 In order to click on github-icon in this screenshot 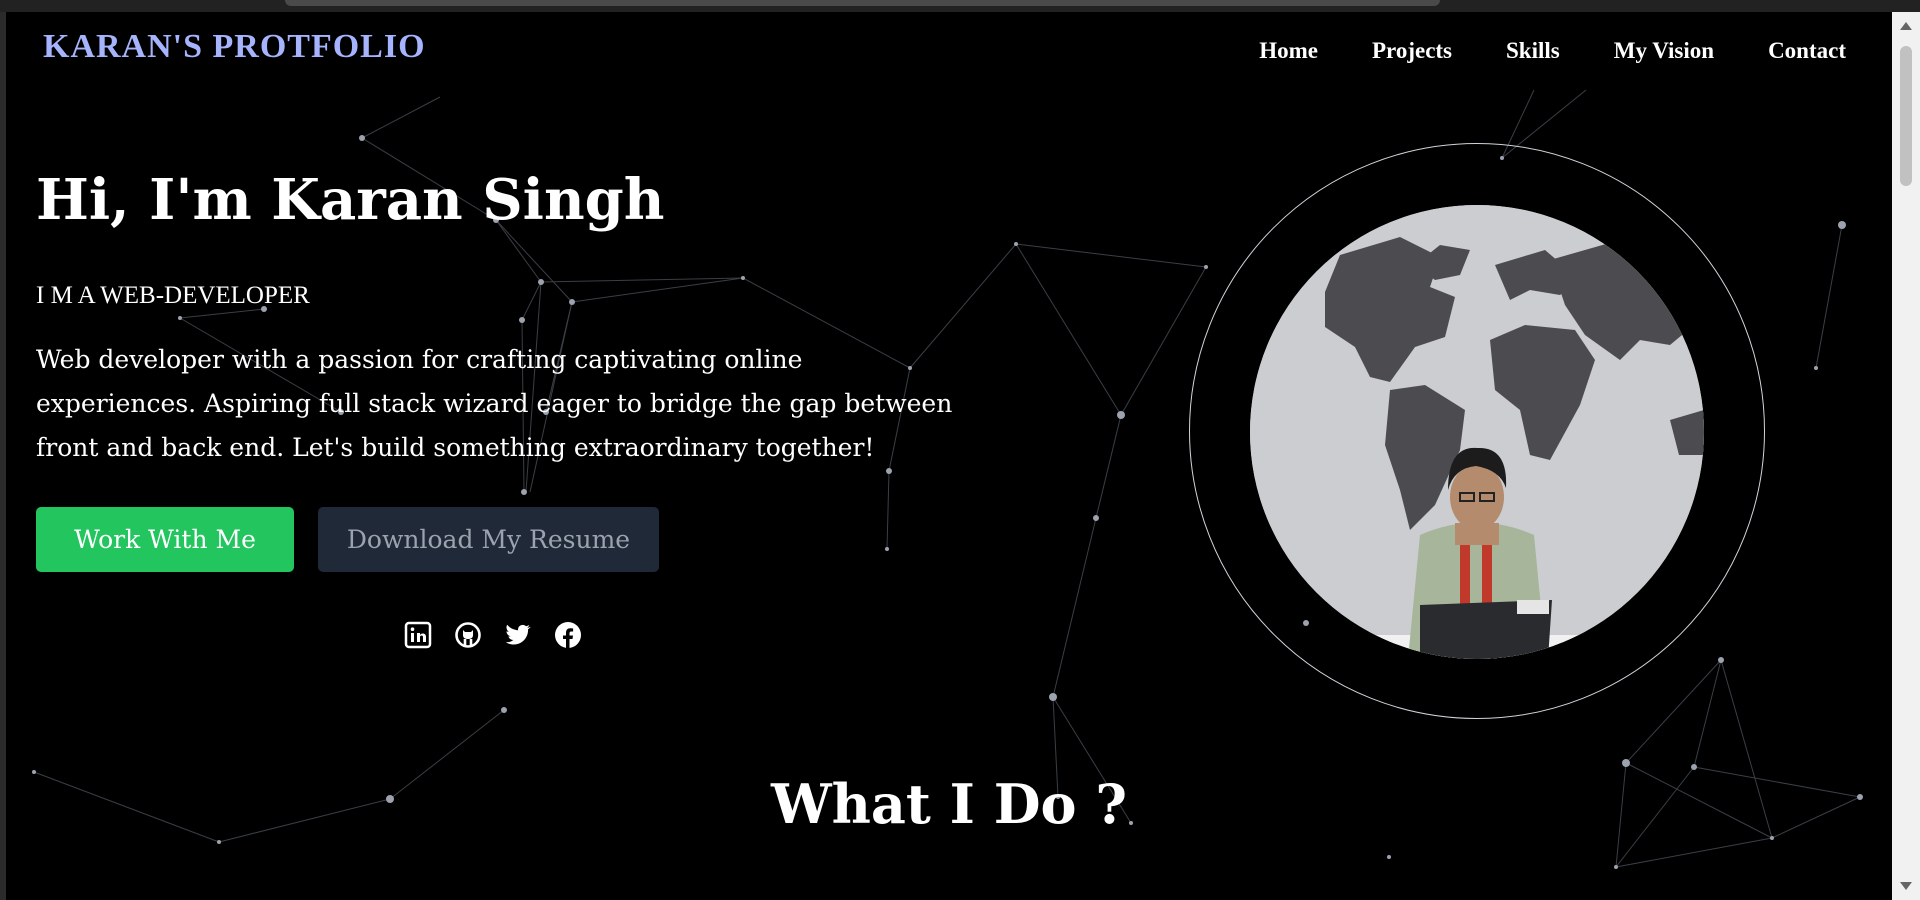, I will do `click(468, 635)`.